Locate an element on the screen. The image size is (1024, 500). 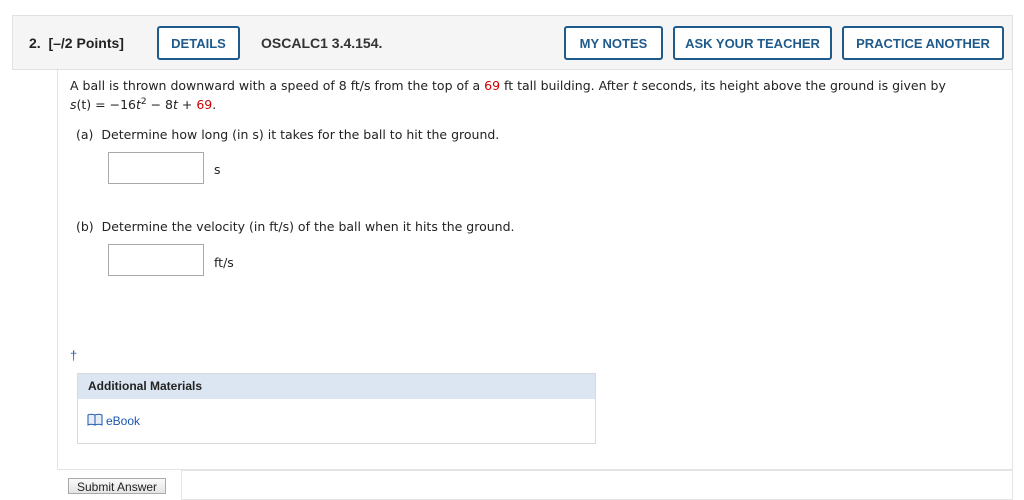
book-icon is located at coordinates (95, 421).